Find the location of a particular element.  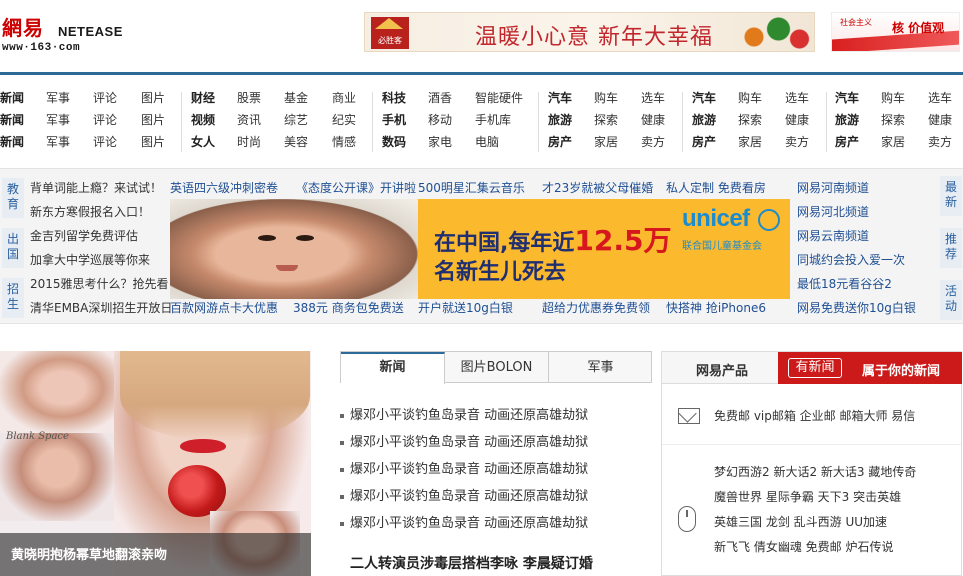

promo-link: 快搭神 抢iPhone6 is located at coordinates (716, 308).